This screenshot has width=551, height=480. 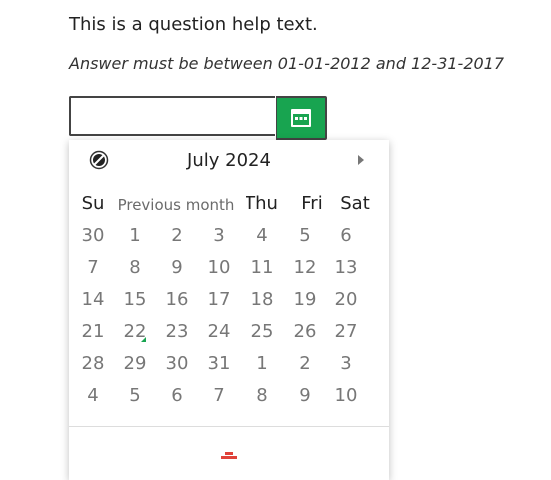 What do you see at coordinates (346, 332) in the screenshot?
I see `calendar-day: 27` at bounding box center [346, 332].